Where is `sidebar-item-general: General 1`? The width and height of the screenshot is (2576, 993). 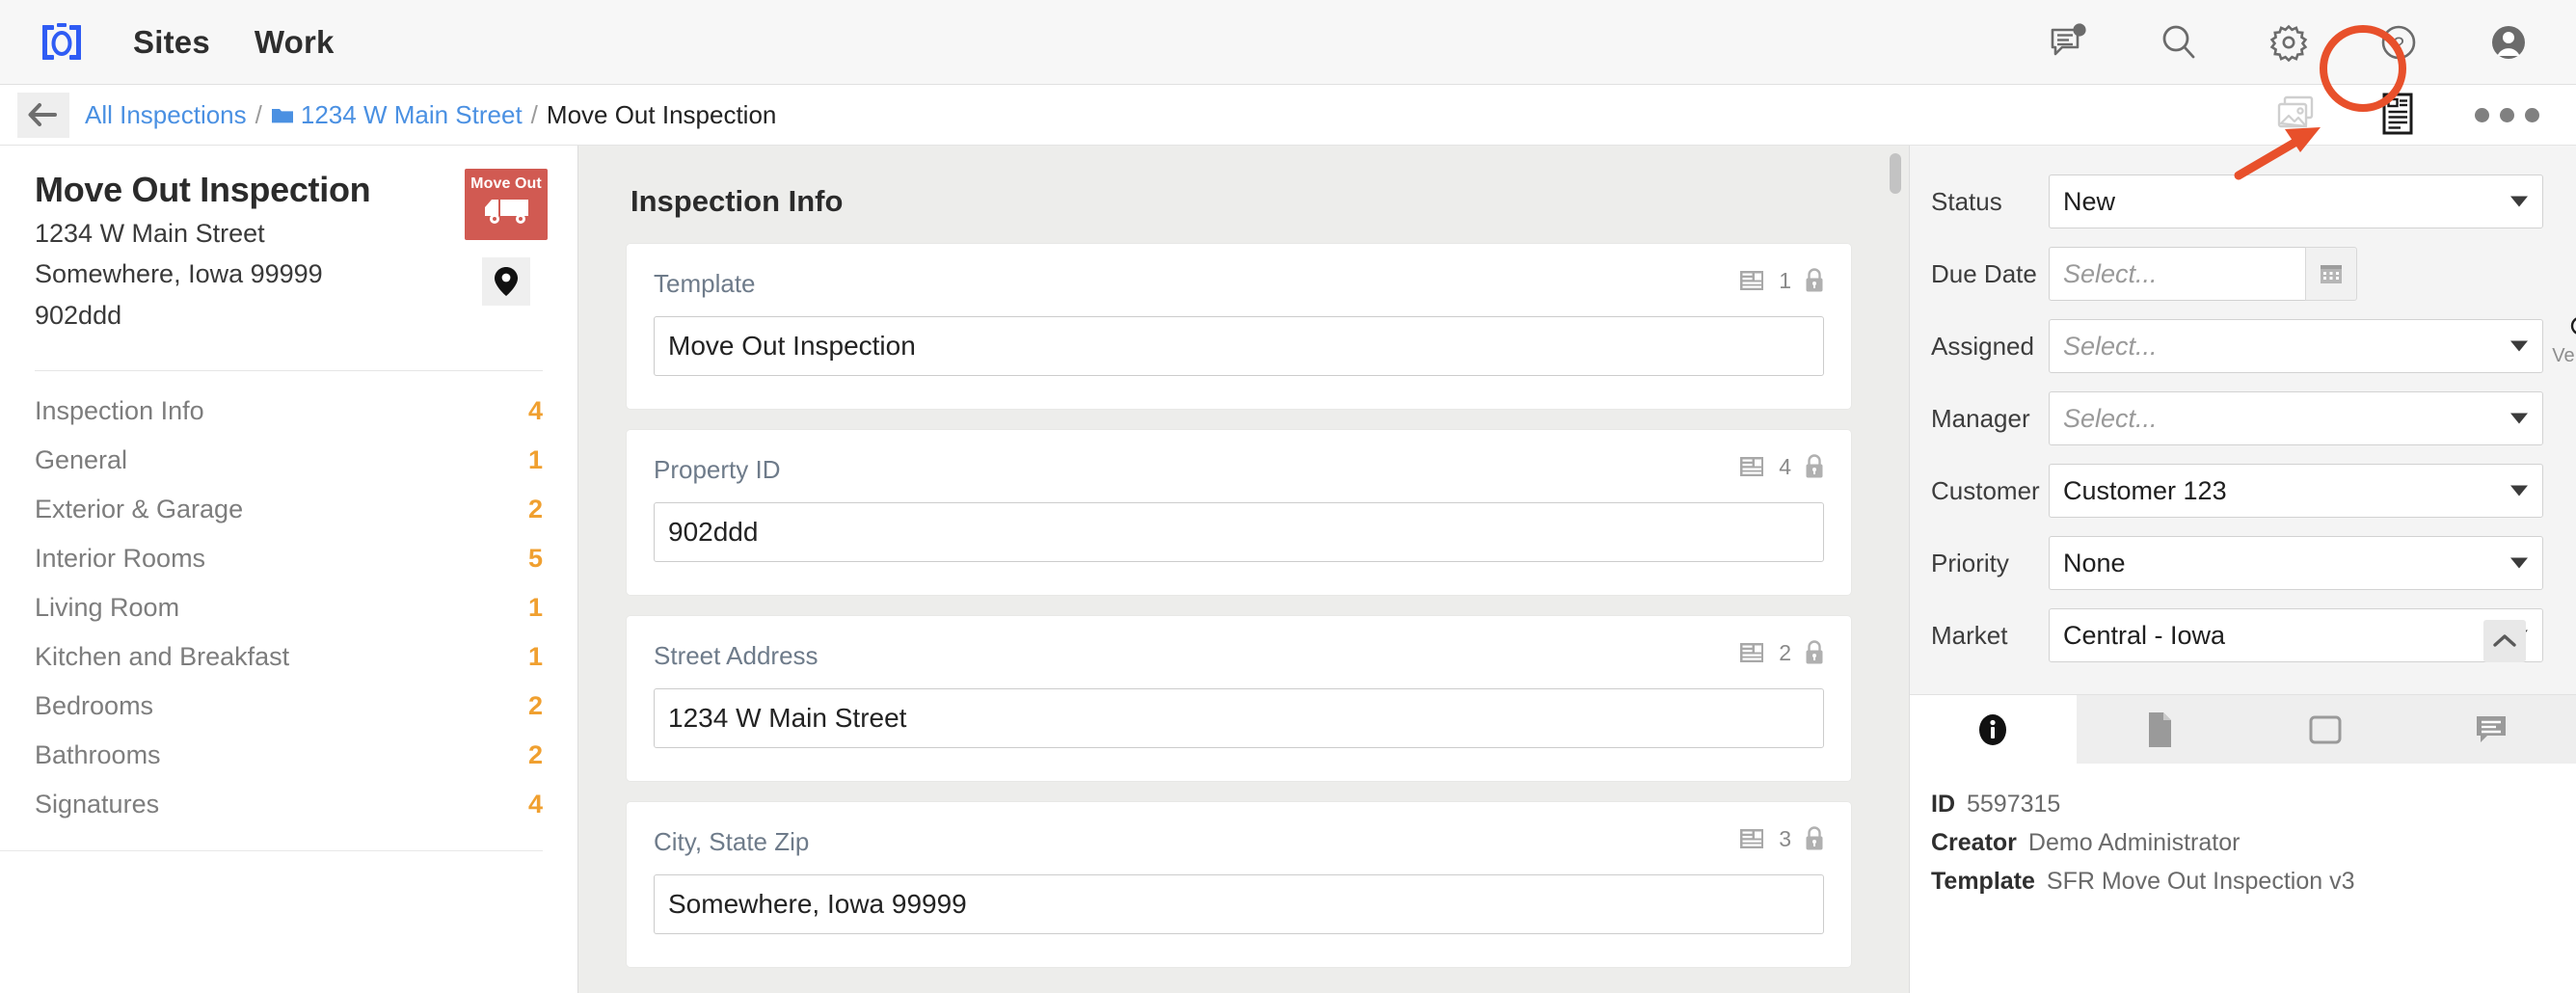 sidebar-item-general: General 1 is located at coordinates (289, 460).